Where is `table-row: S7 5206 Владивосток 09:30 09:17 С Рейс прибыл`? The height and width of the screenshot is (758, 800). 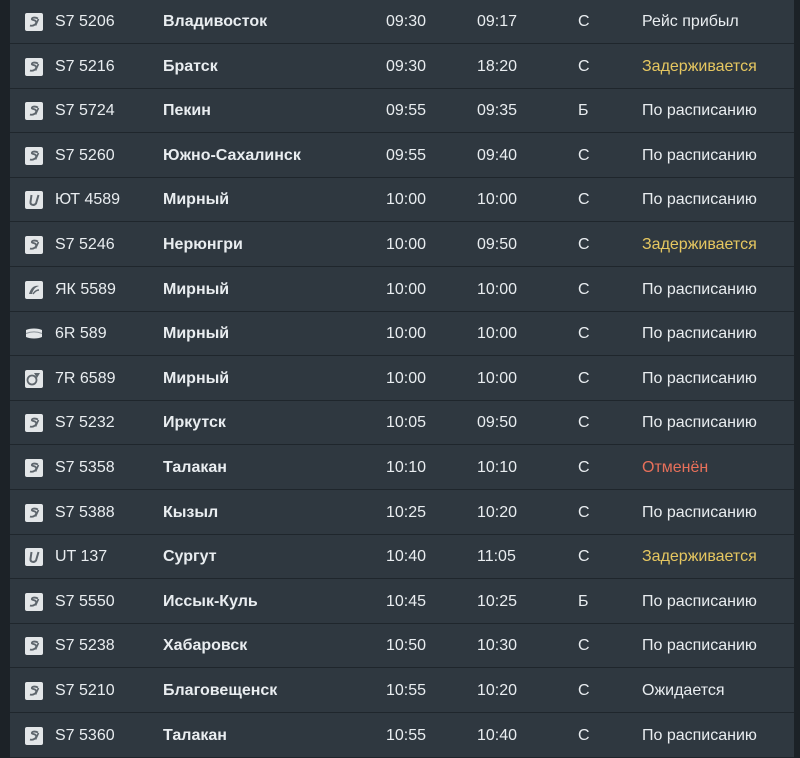 table-row: S7 5206 Владивосток 09:30 09:17 С Рейс прибыл is located at coordinates (402, 22).